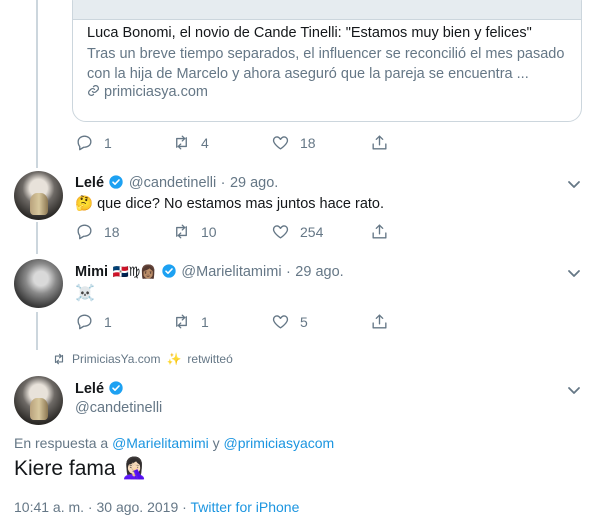 The height and width of the screenshot is (527, 593). I want to click on thread-line-top, so click(37, 84).